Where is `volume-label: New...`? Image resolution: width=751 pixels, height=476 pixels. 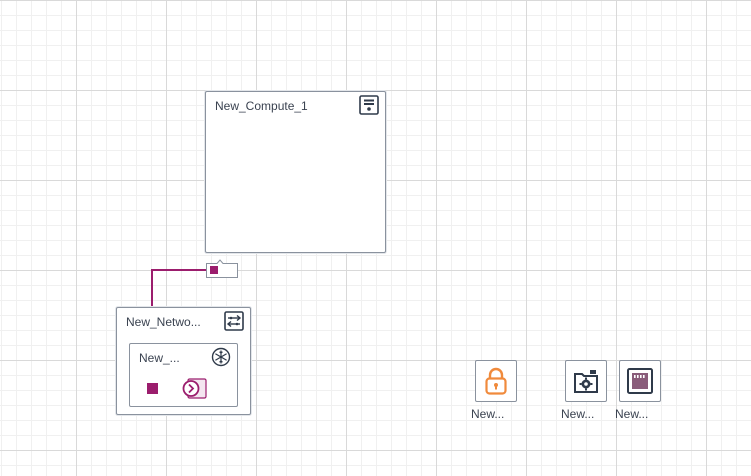
volume-label: New... is located at coordinates (578, 414).